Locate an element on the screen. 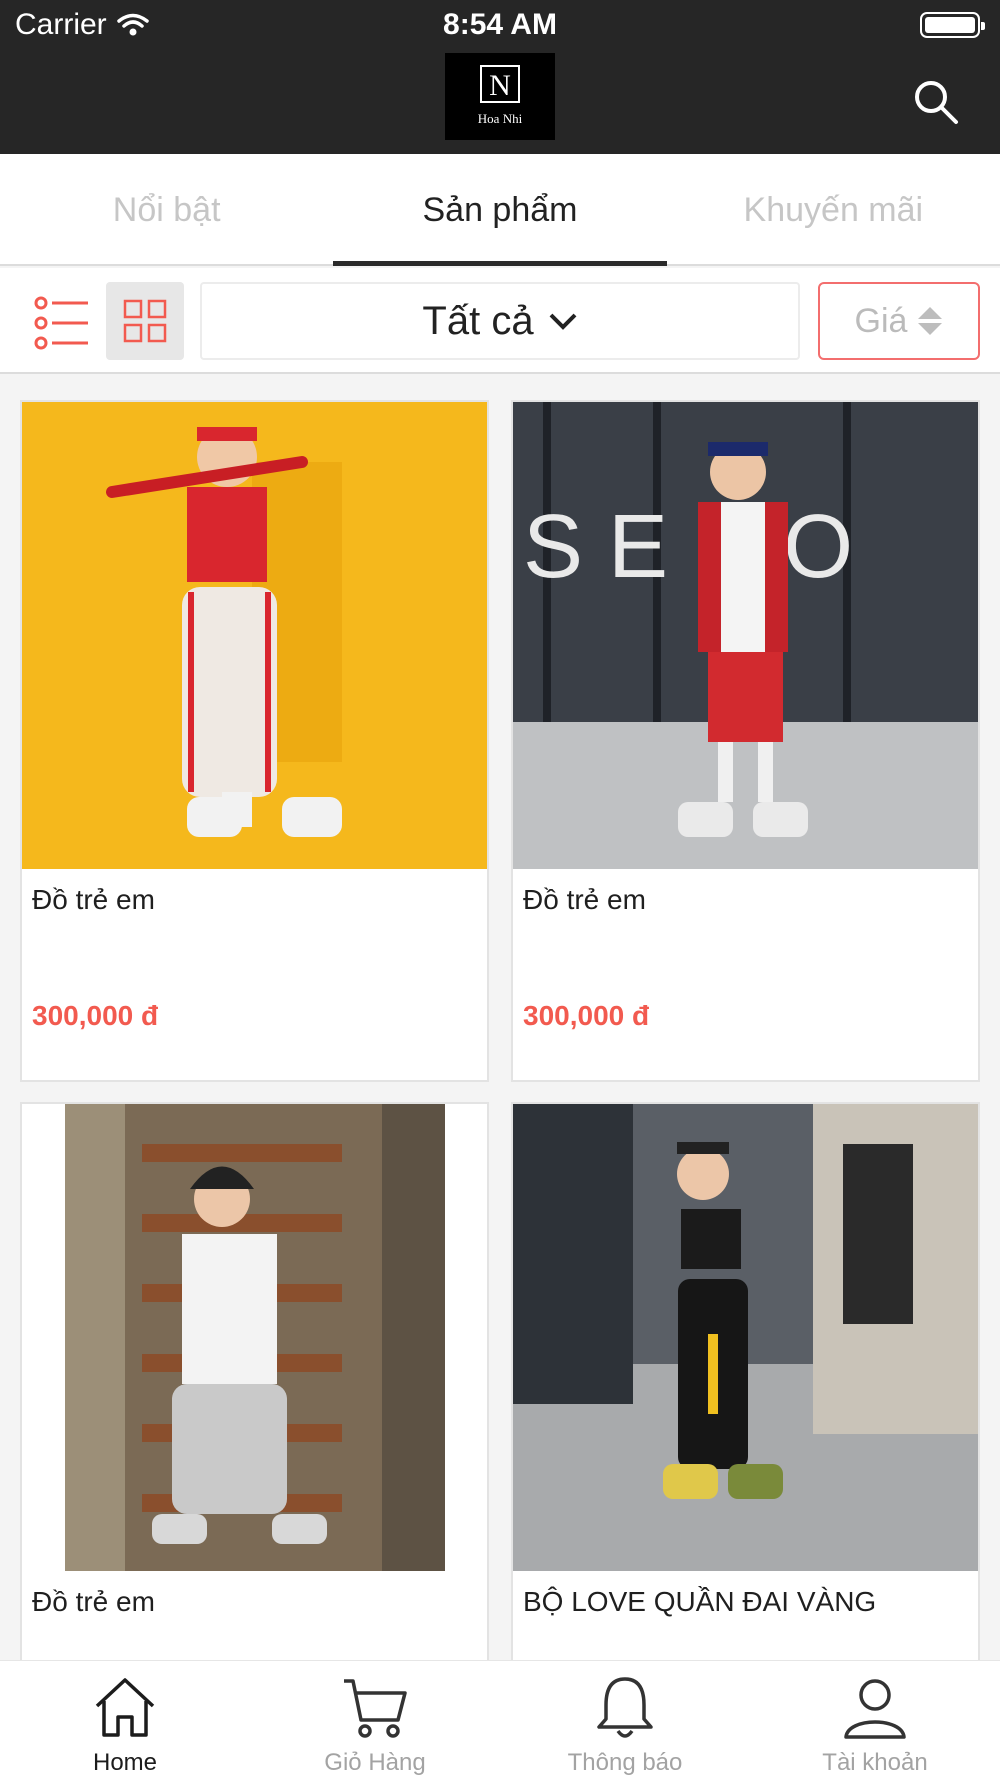 This screenshot has width=1000, height=1778. user-icon is located at coordinates (875, 1709).